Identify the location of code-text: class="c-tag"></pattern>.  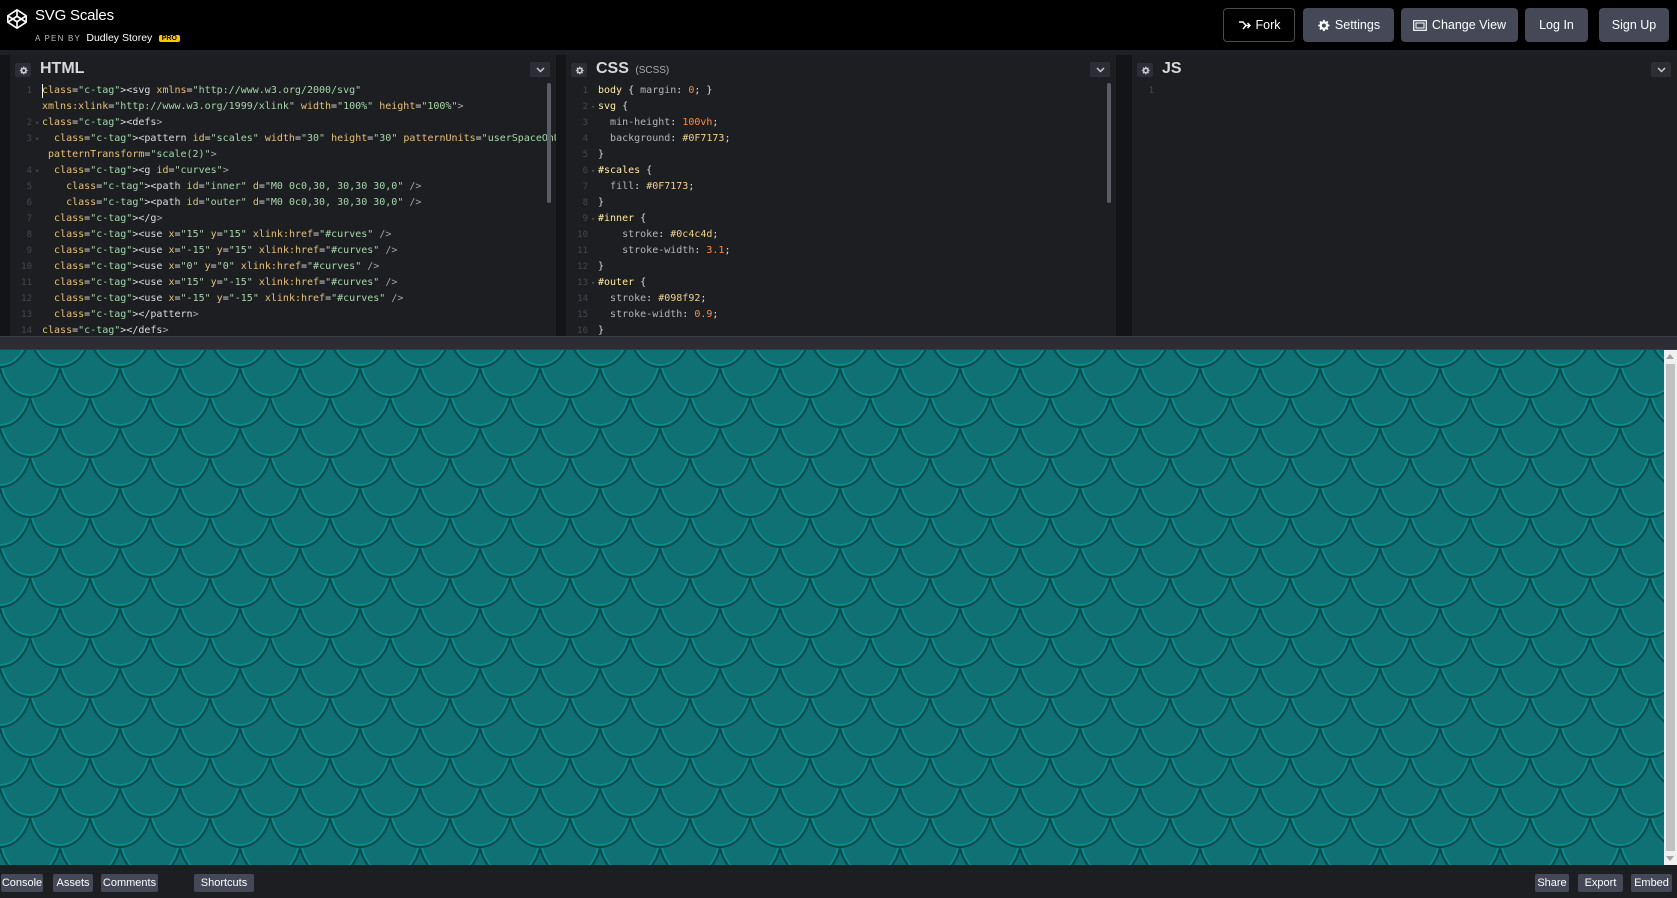
(126, 314).